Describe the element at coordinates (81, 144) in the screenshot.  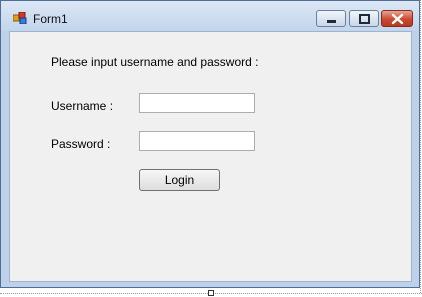
I see `password-label: Password :` at that location.